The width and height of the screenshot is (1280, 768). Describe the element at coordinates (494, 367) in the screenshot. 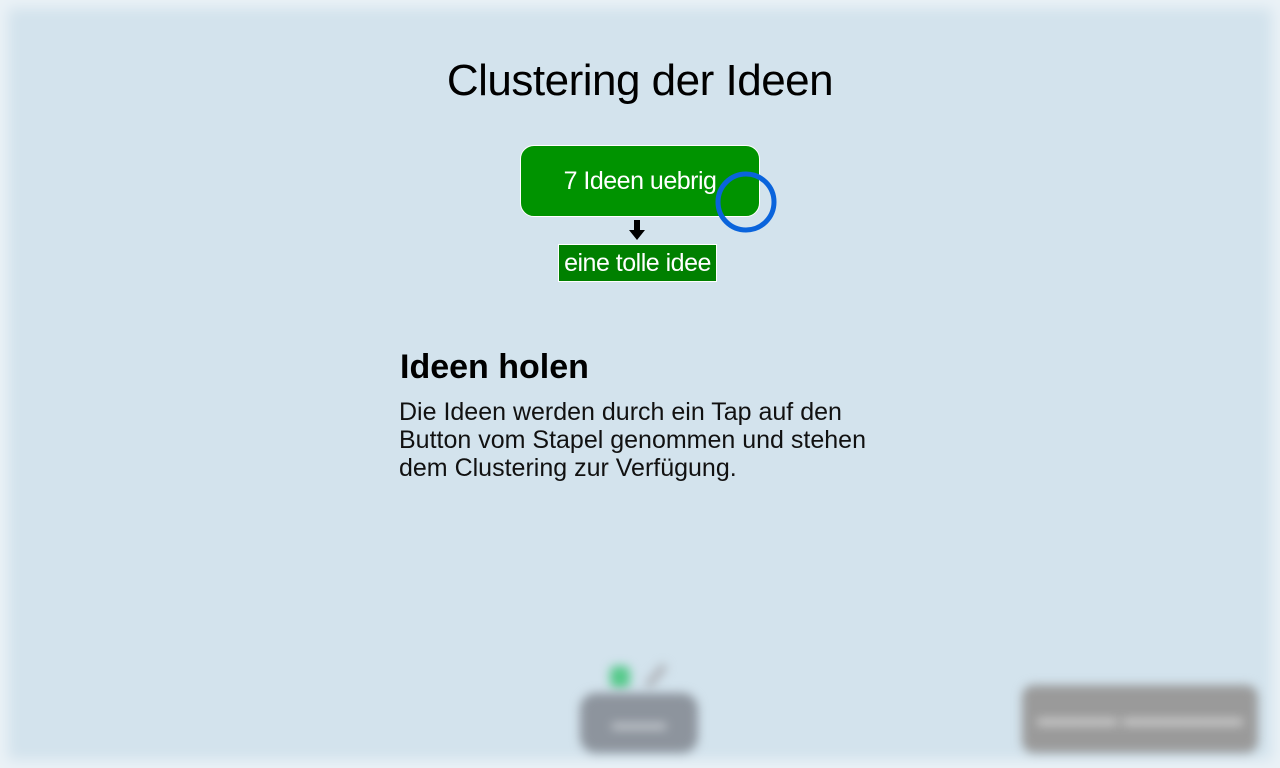

I see `tutorial-heading: Ideen holen` at that location.